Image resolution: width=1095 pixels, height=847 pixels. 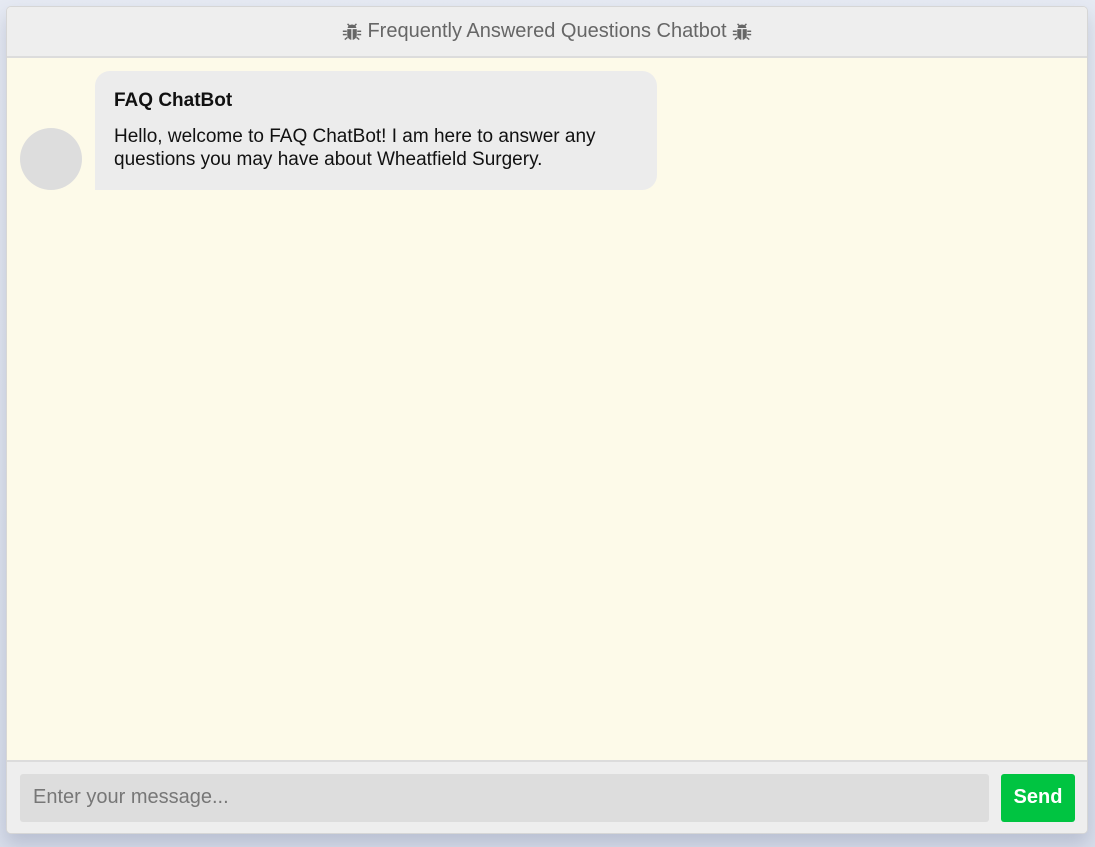 What do you see at coordinates (1038, 797) in the screenshot?
I see `send-button: Send` at bounding box center [1038, 797].